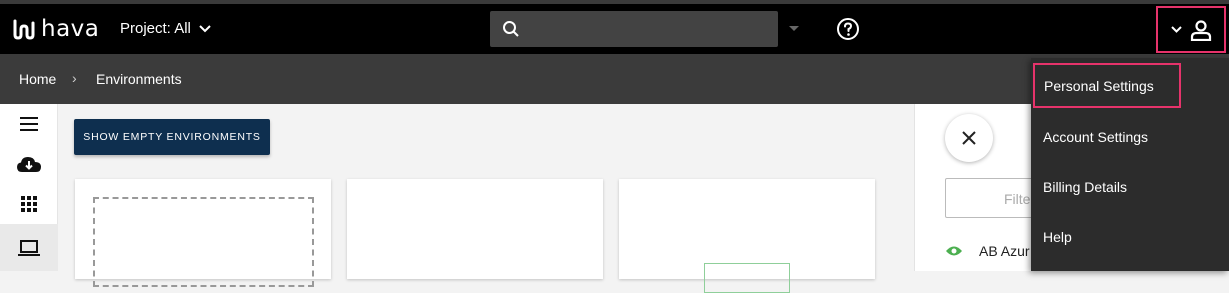 The image size is (1229, 293). I want to click on user-menu-button, so click(1191, 29).